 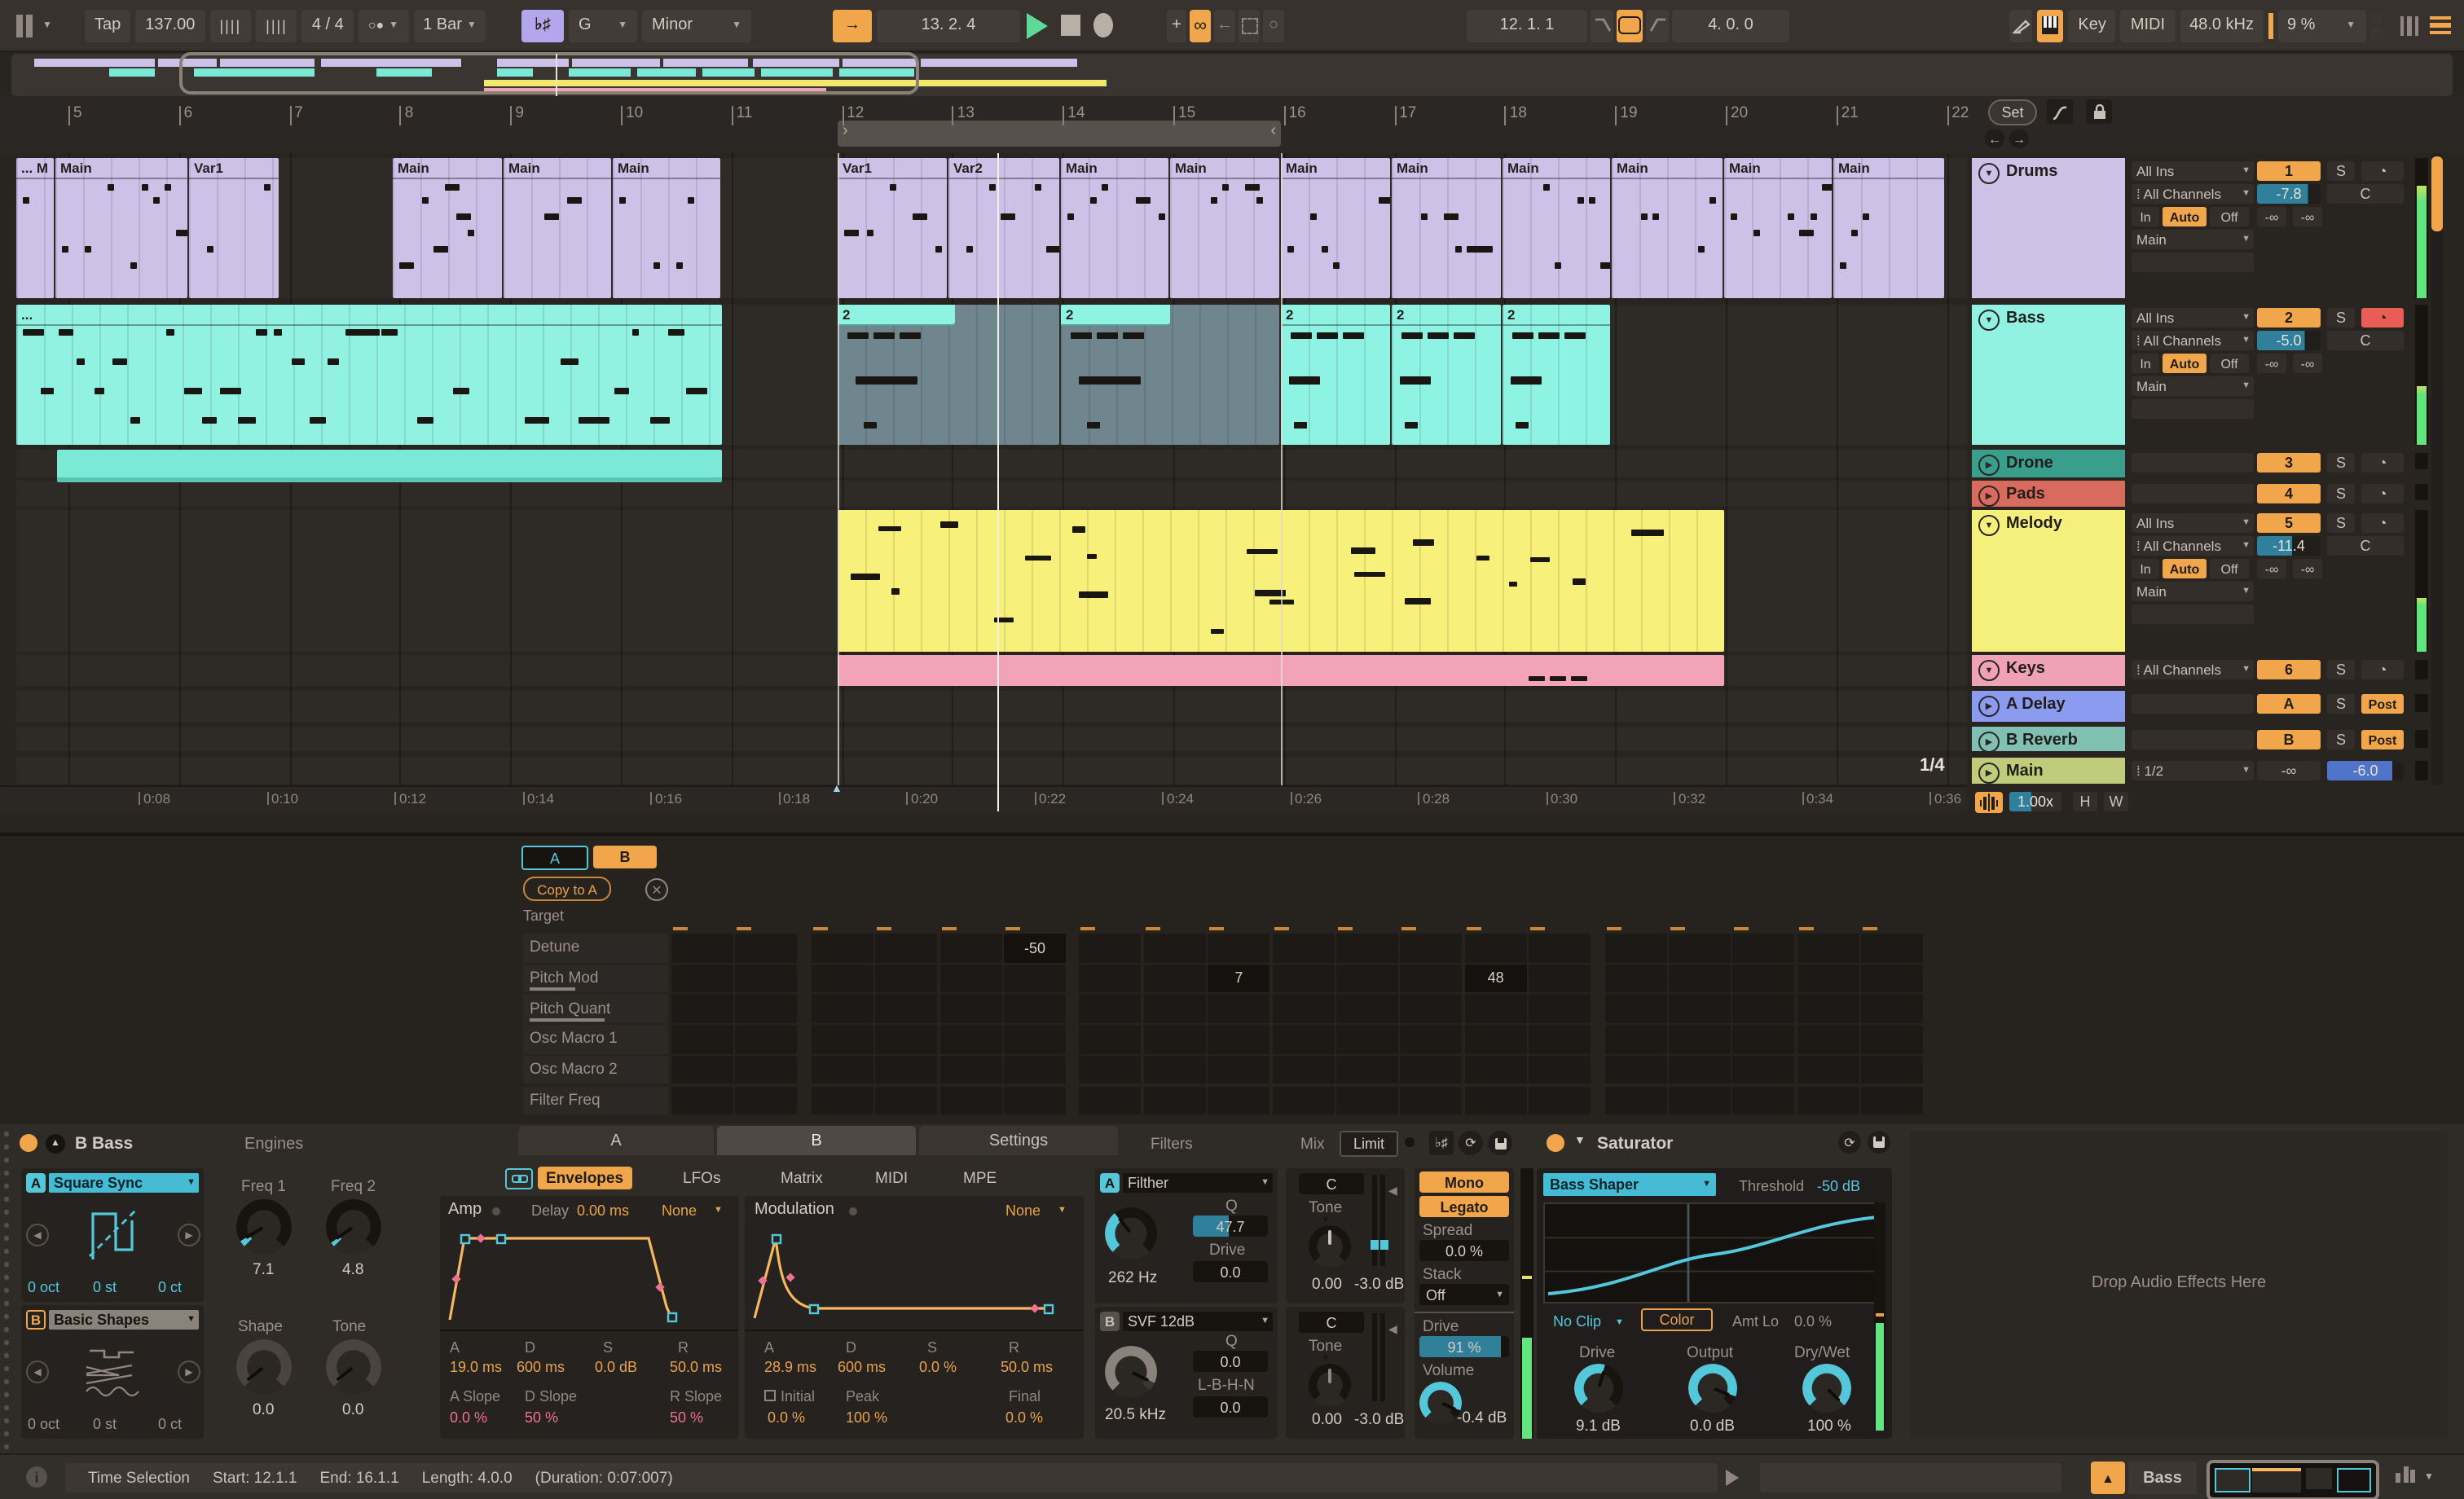 What do you see at coordinates (393, 25) in the screenshot?
I see `metronome-caret: ▼` at bounding box center [393, 25].